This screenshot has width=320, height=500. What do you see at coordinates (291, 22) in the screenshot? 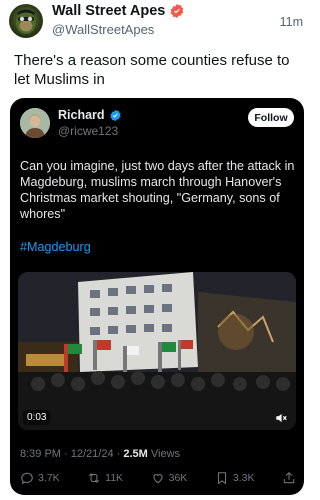
I see `post-time: 11m` at bounding box center [291, 22].